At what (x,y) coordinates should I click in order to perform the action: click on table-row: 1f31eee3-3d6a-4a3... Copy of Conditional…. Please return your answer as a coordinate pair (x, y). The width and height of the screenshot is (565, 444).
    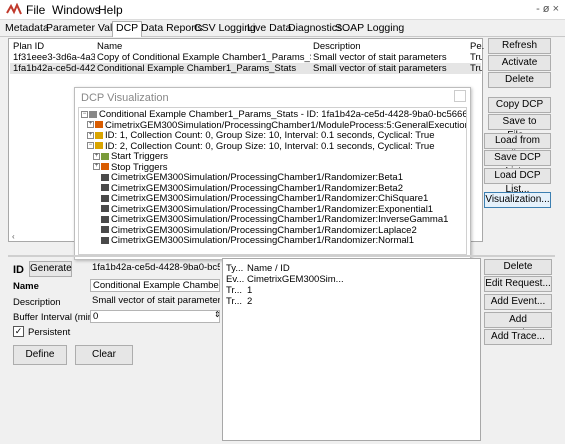
    Looking at the image, I should click on (246, 57).